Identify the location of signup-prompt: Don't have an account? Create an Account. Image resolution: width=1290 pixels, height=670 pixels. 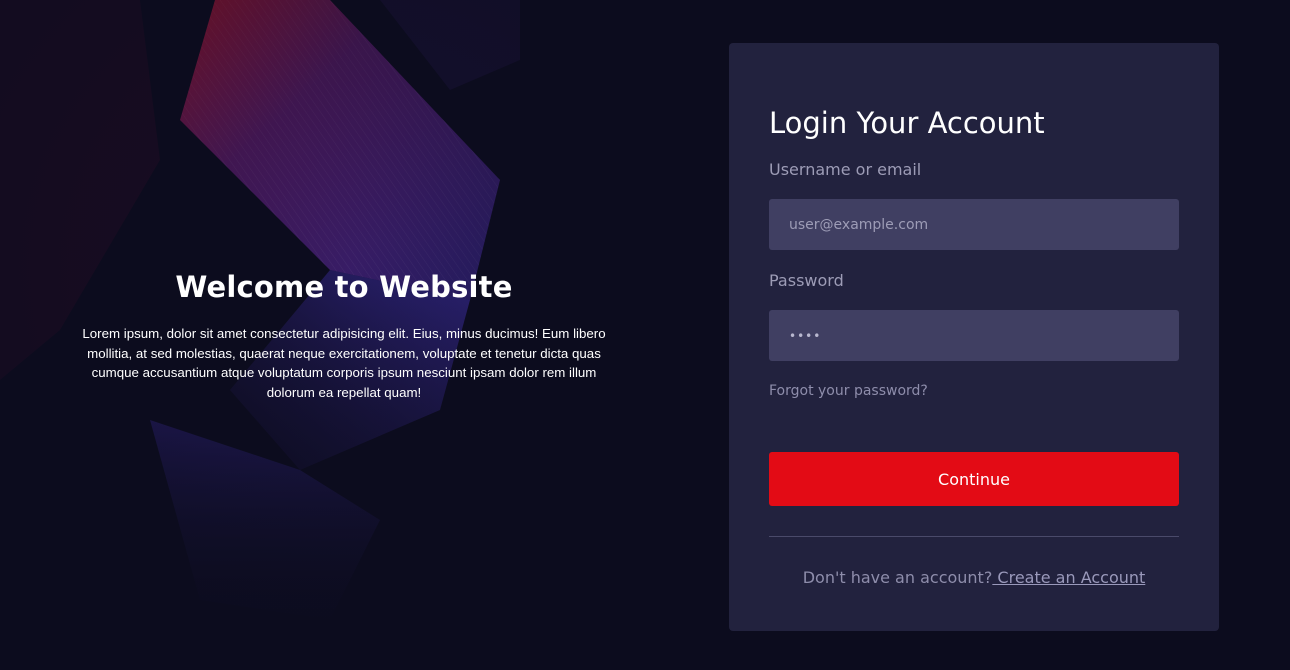
(974, 578).